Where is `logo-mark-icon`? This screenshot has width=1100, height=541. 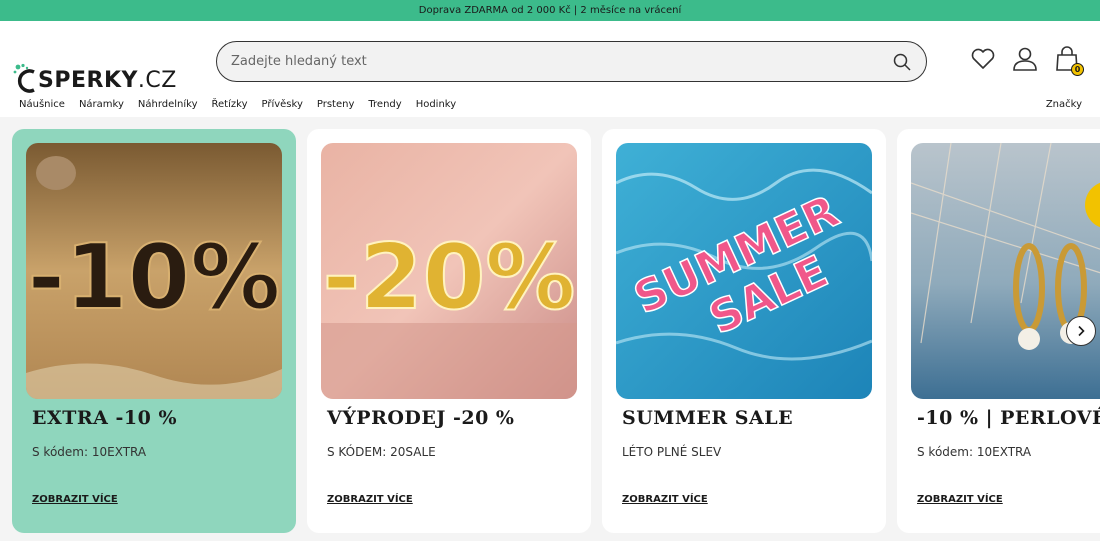
logo-mark-icon is located at coordinates (27, 80).